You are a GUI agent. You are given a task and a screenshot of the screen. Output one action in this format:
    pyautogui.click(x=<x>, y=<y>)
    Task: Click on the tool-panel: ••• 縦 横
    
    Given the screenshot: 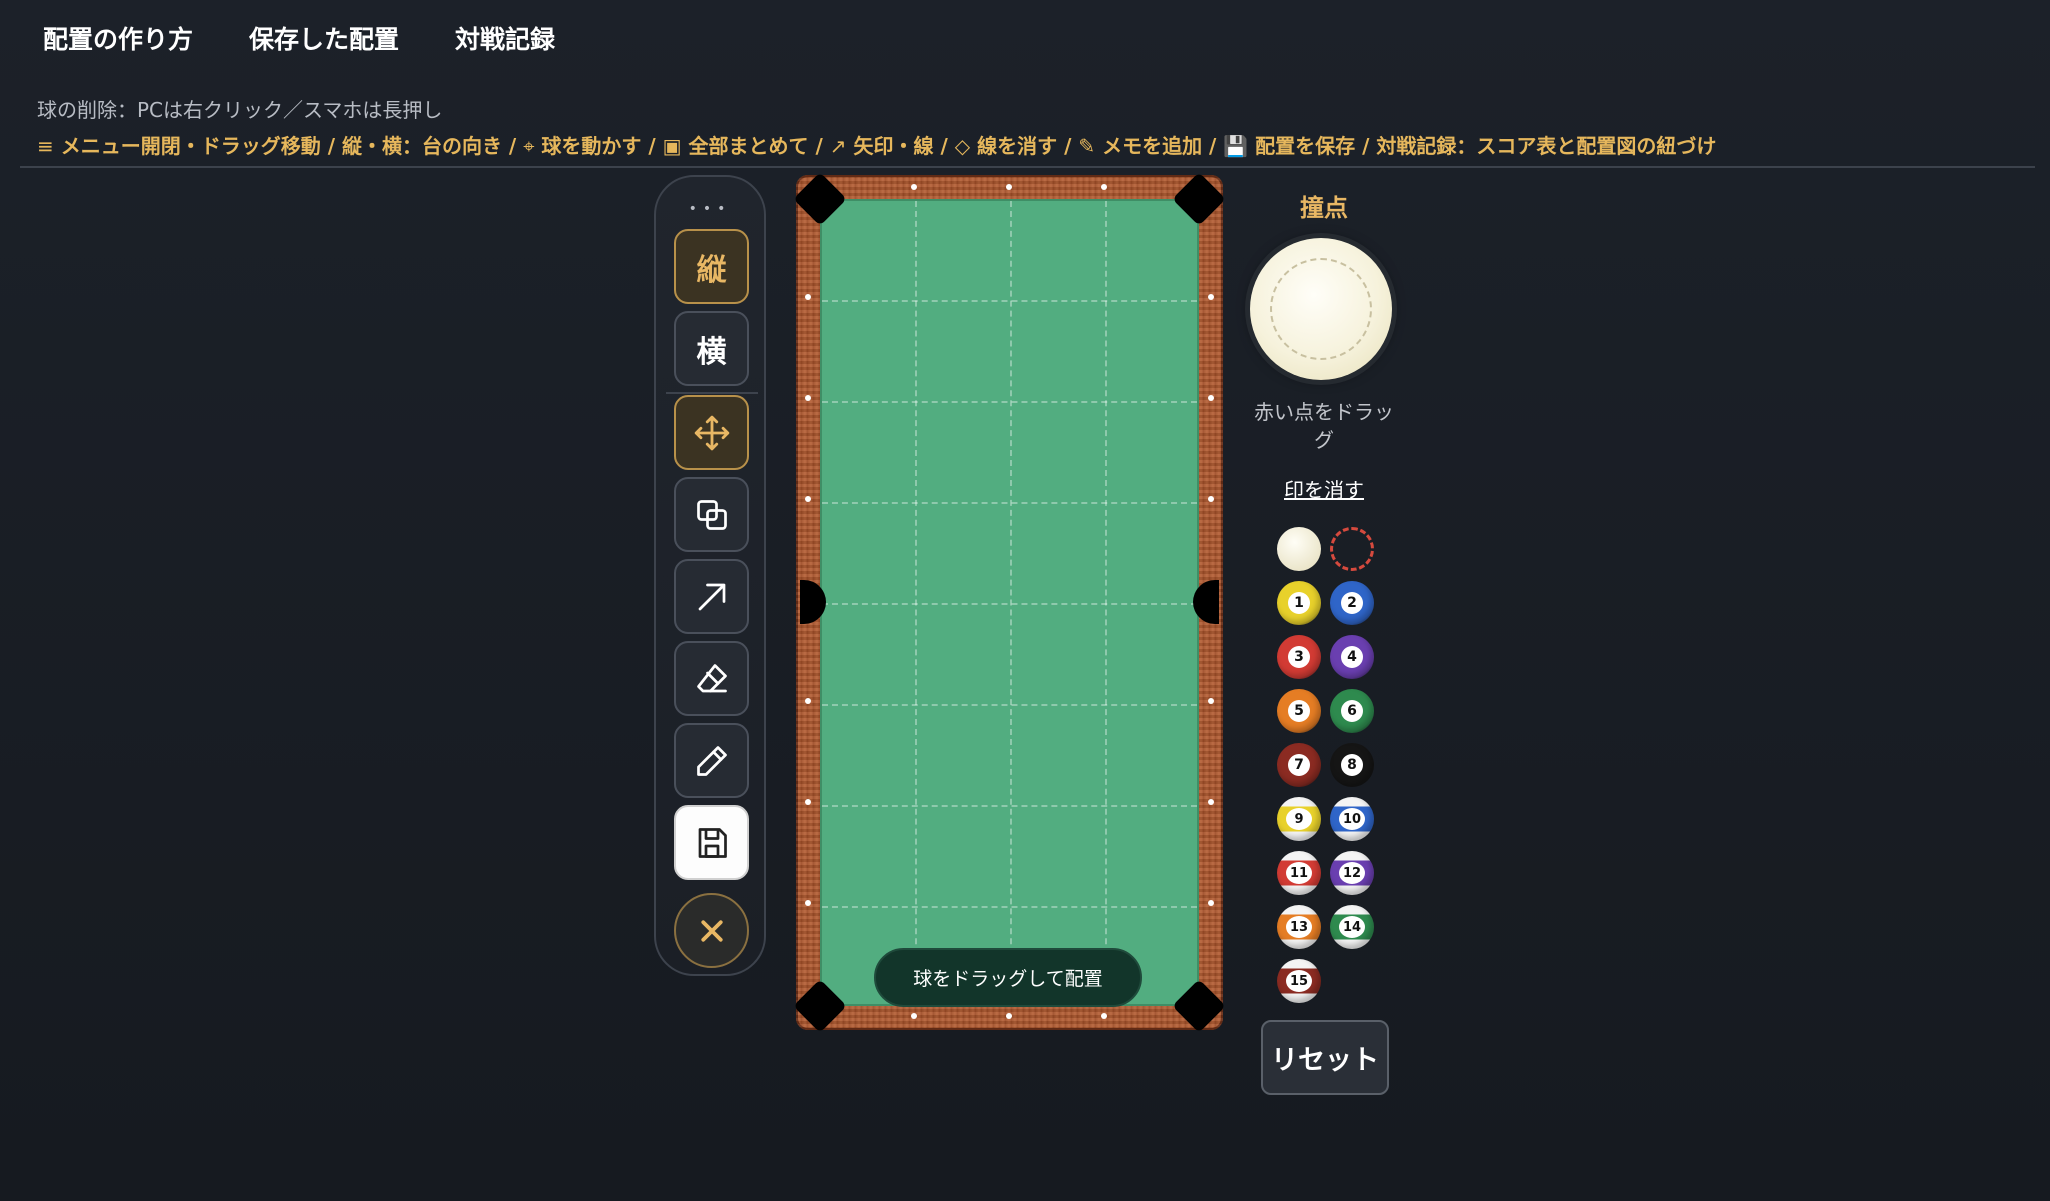 What is the action you would take?
    pyautogui.click(x=710, y=575)
    